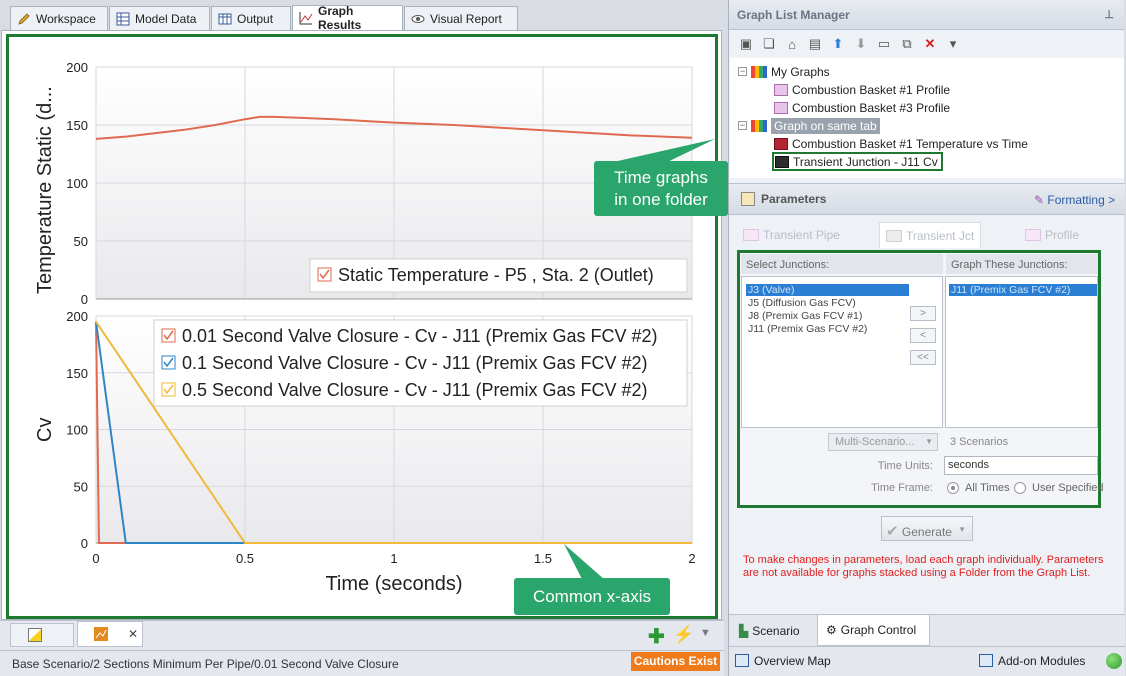 The image size is (1126, 676). I want to click on remove-junction-button: <, so click(923, 335).